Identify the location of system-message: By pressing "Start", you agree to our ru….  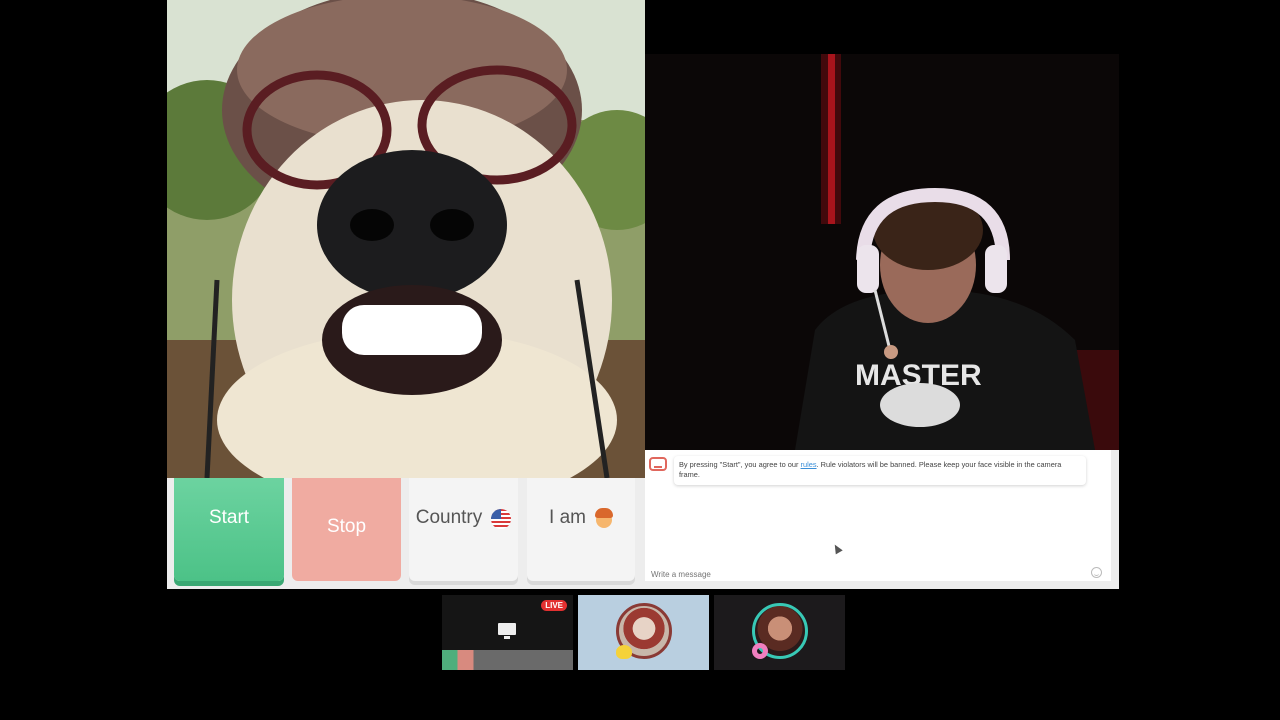
(880, 470).